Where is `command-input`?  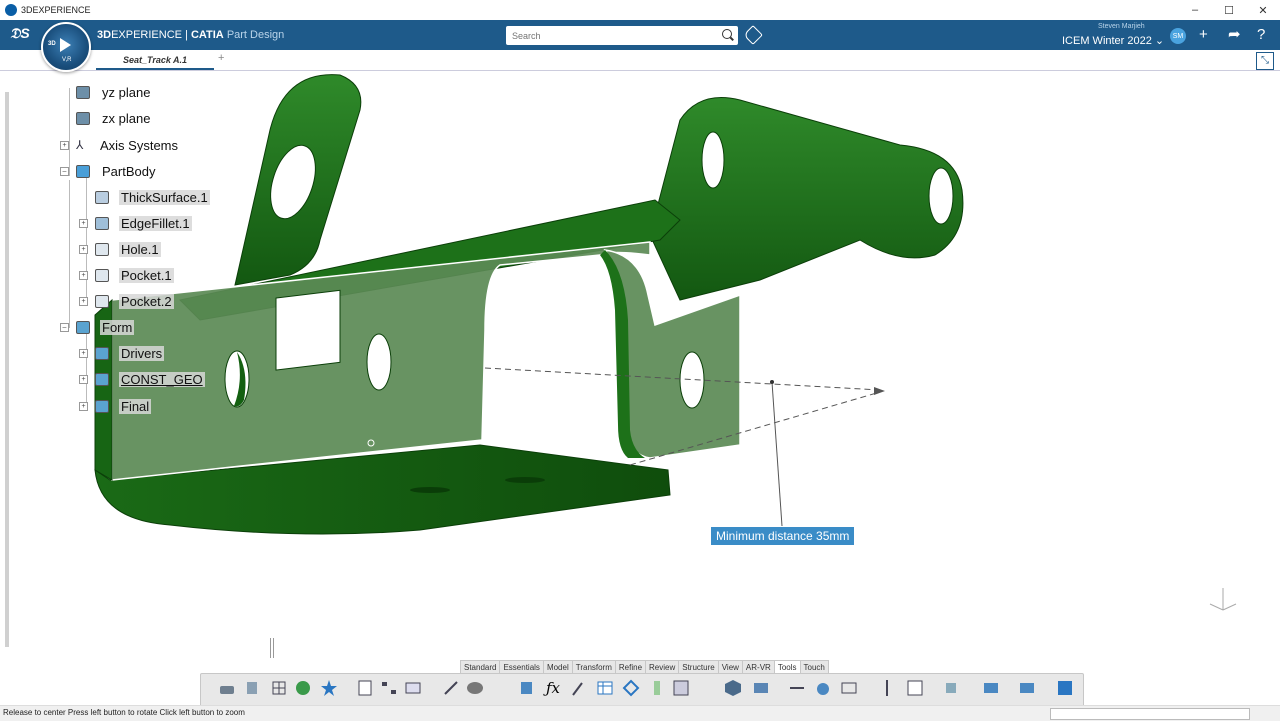 command-input is located at coordinates (1150, 714).